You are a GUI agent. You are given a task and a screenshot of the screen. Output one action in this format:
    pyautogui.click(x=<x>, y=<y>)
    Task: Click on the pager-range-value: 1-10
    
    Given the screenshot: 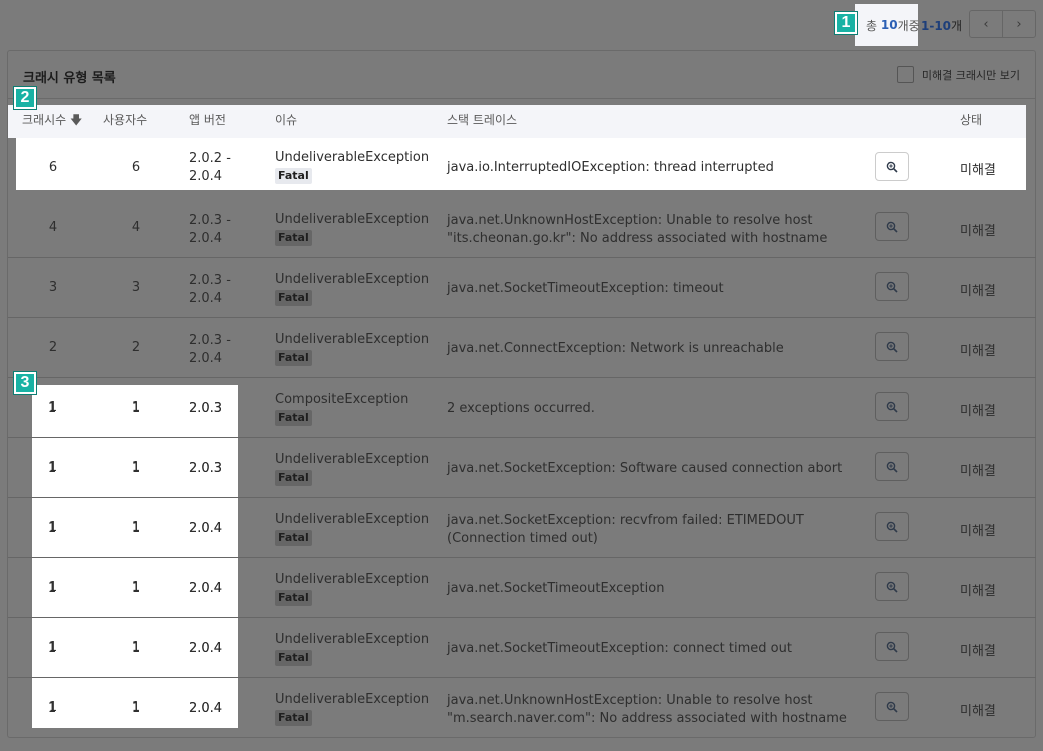 What is the action you would take?
    pyautogui.click(x=936, y=26)
    